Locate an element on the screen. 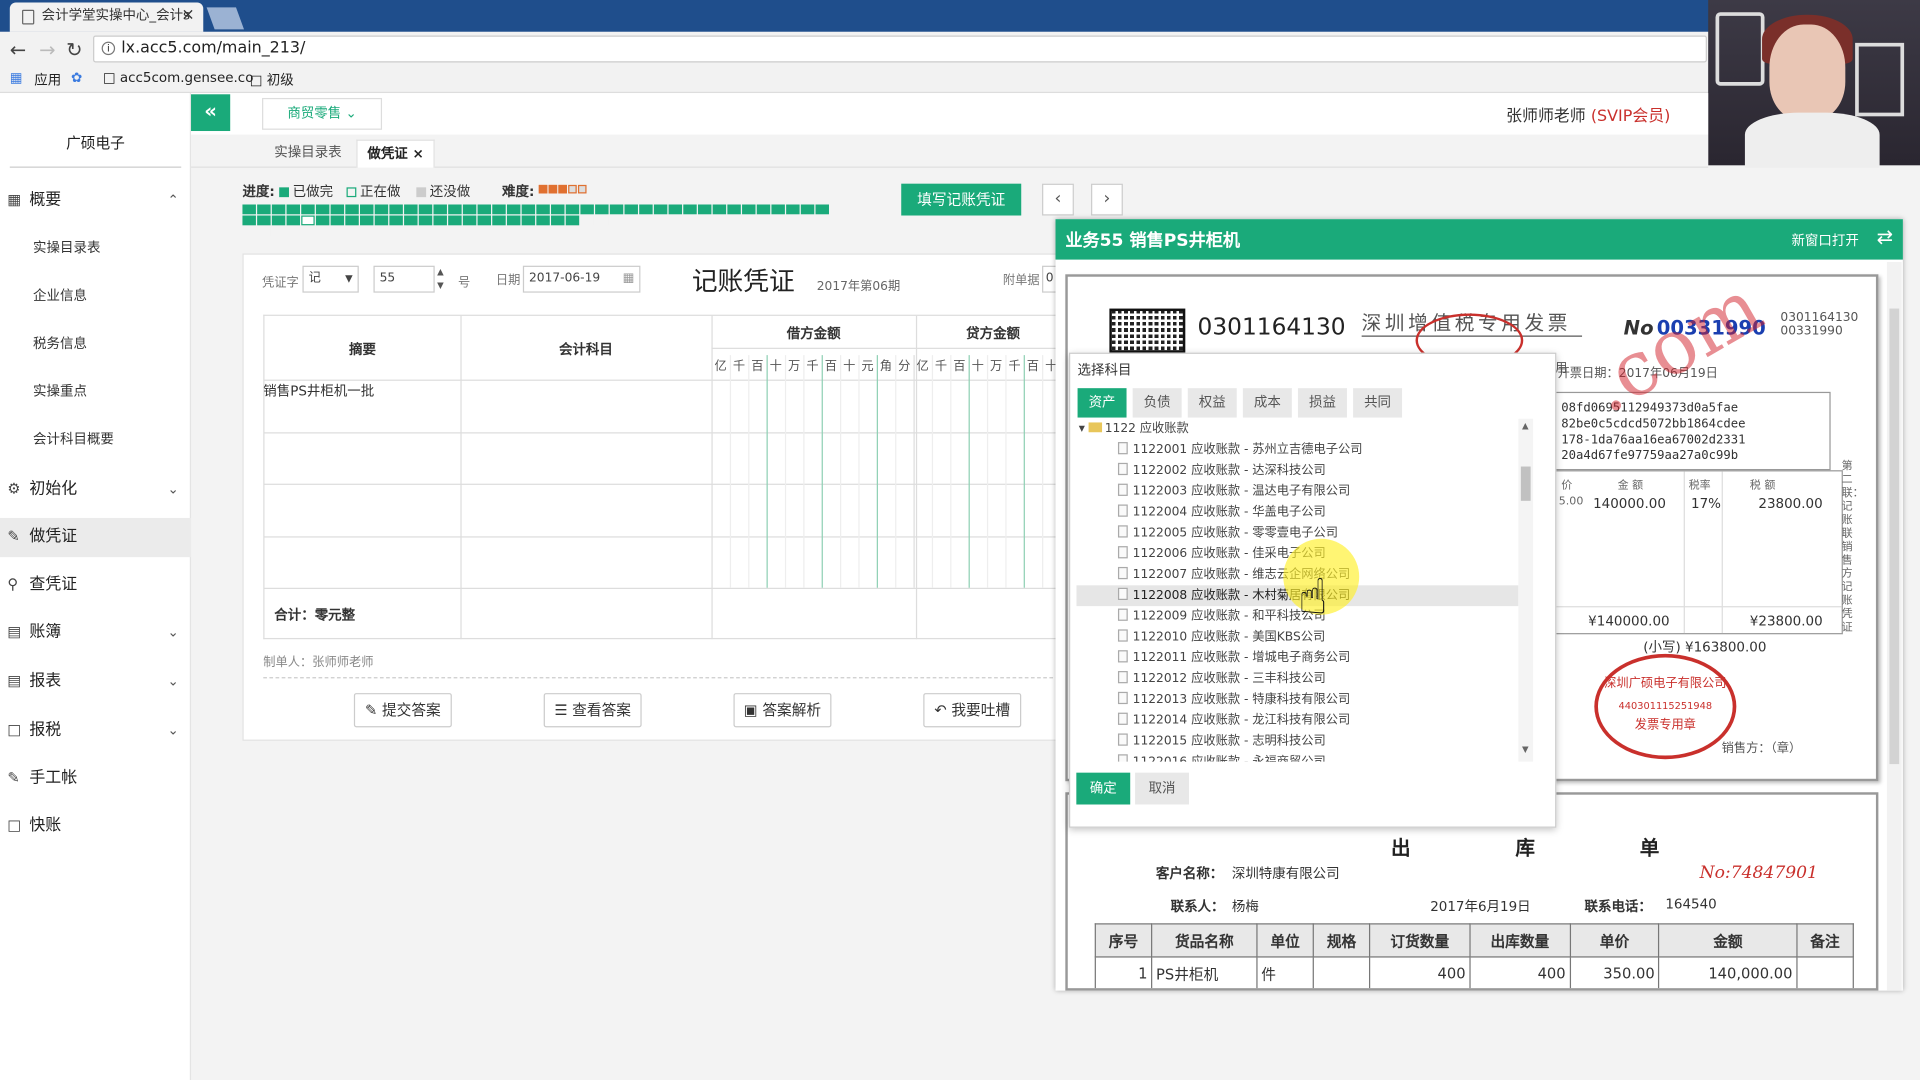  apps-grid-icon: ▦ is located at coordinates (16, 78).